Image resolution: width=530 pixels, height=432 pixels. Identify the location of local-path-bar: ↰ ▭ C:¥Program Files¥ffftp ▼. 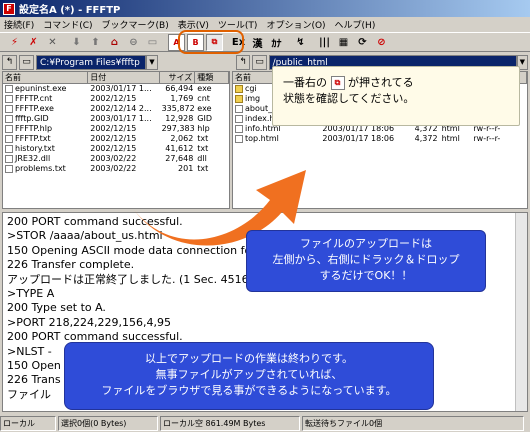
(115, 62).